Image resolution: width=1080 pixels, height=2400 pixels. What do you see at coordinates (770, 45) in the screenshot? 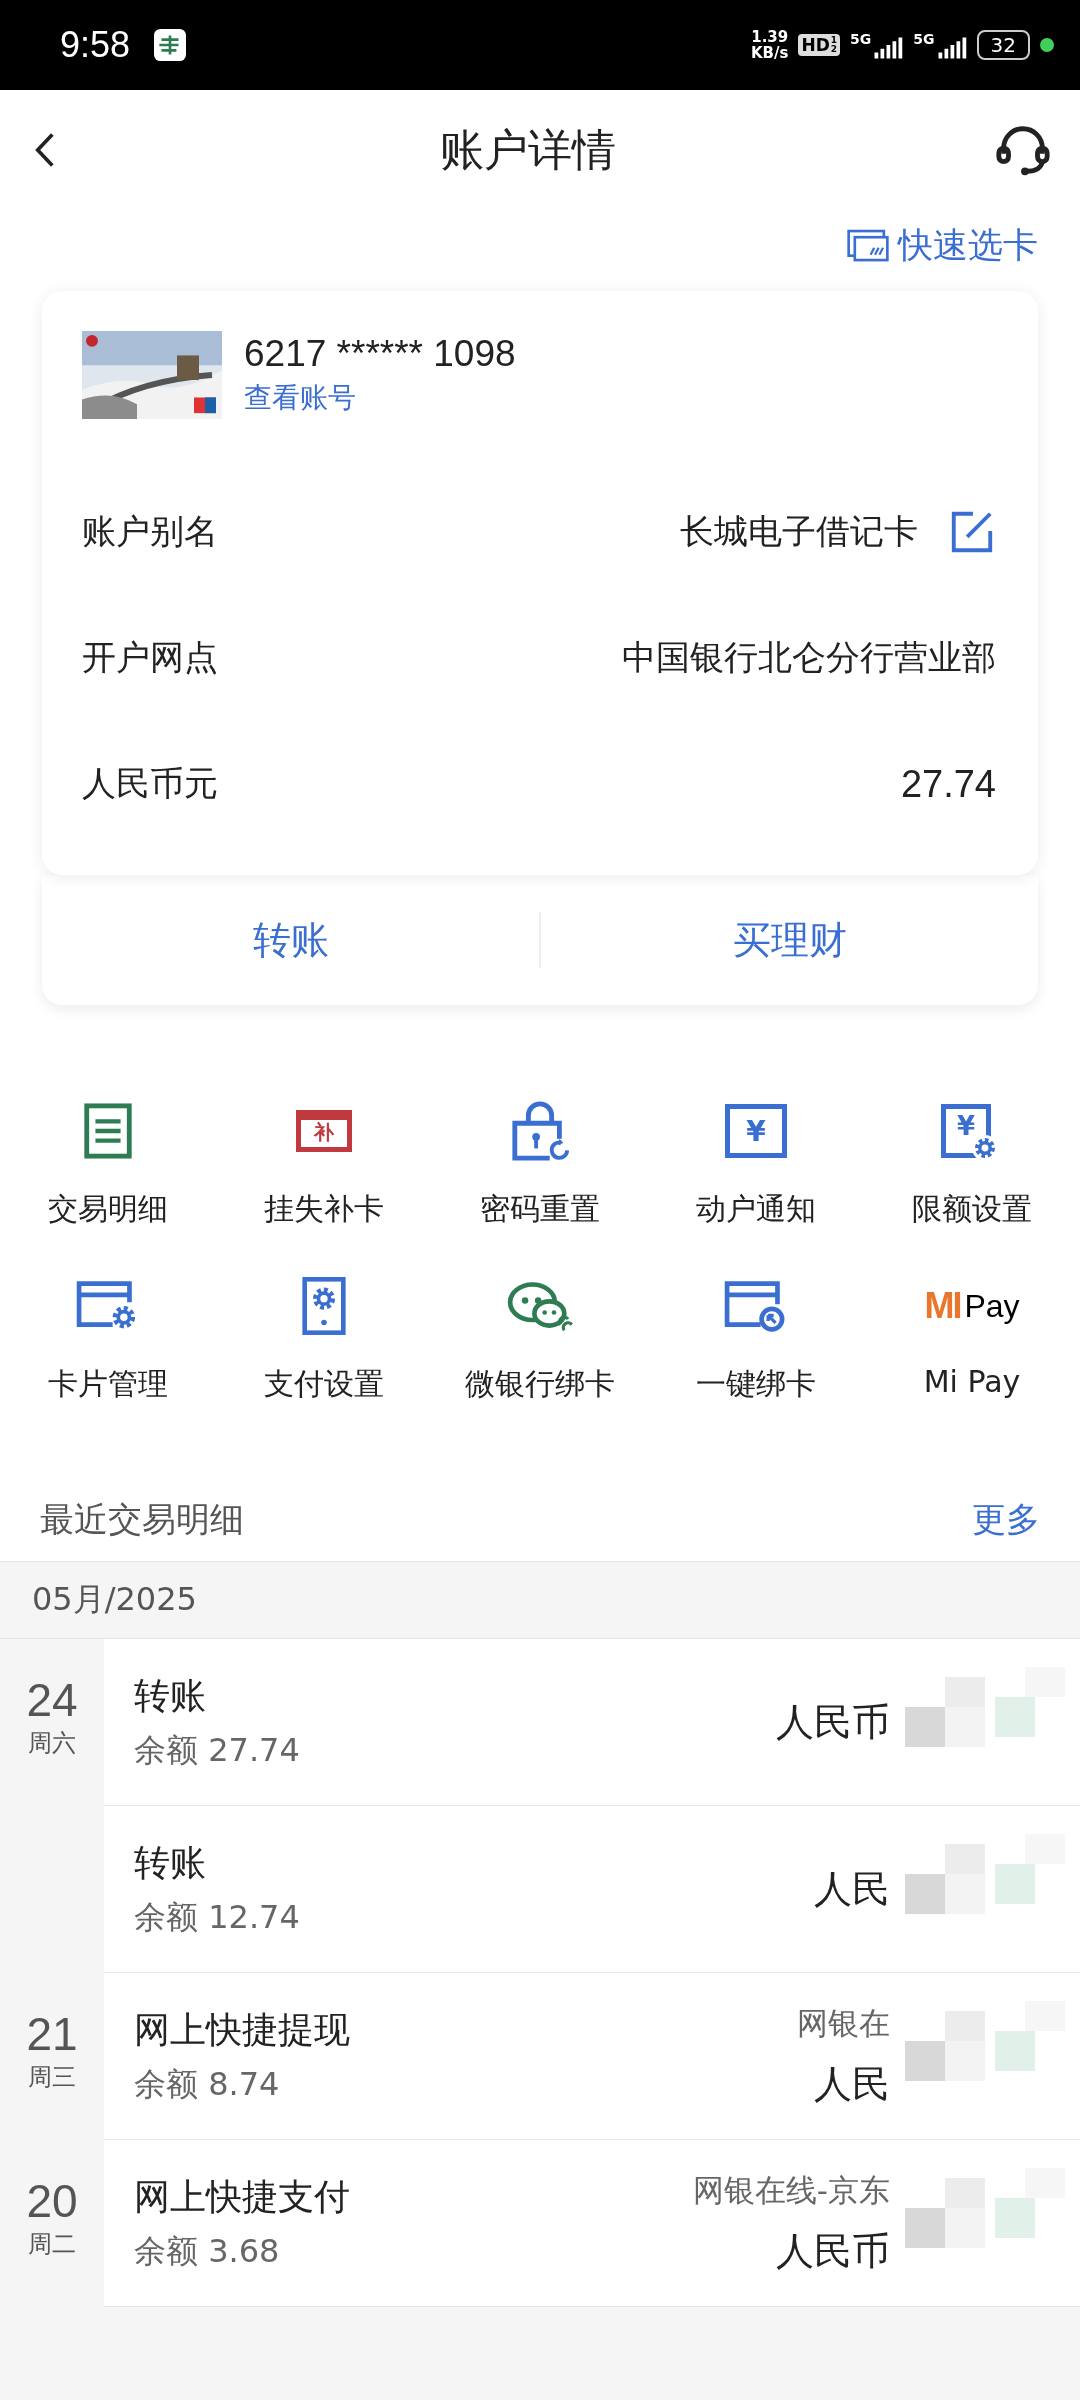
I see `network-speed: 1.39 KB/s` at bounding box center [770, 45].